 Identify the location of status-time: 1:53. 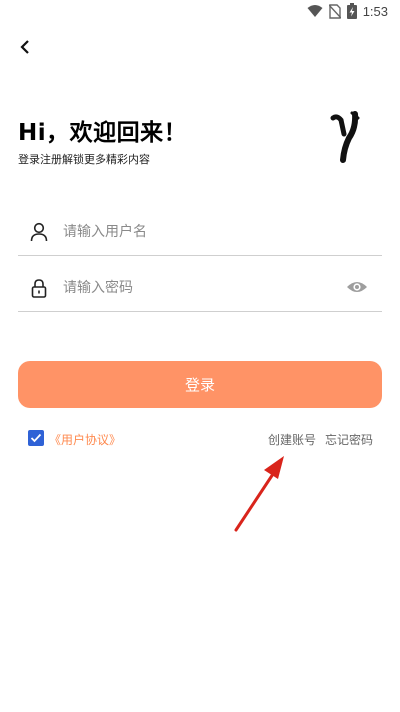
(375, 11).